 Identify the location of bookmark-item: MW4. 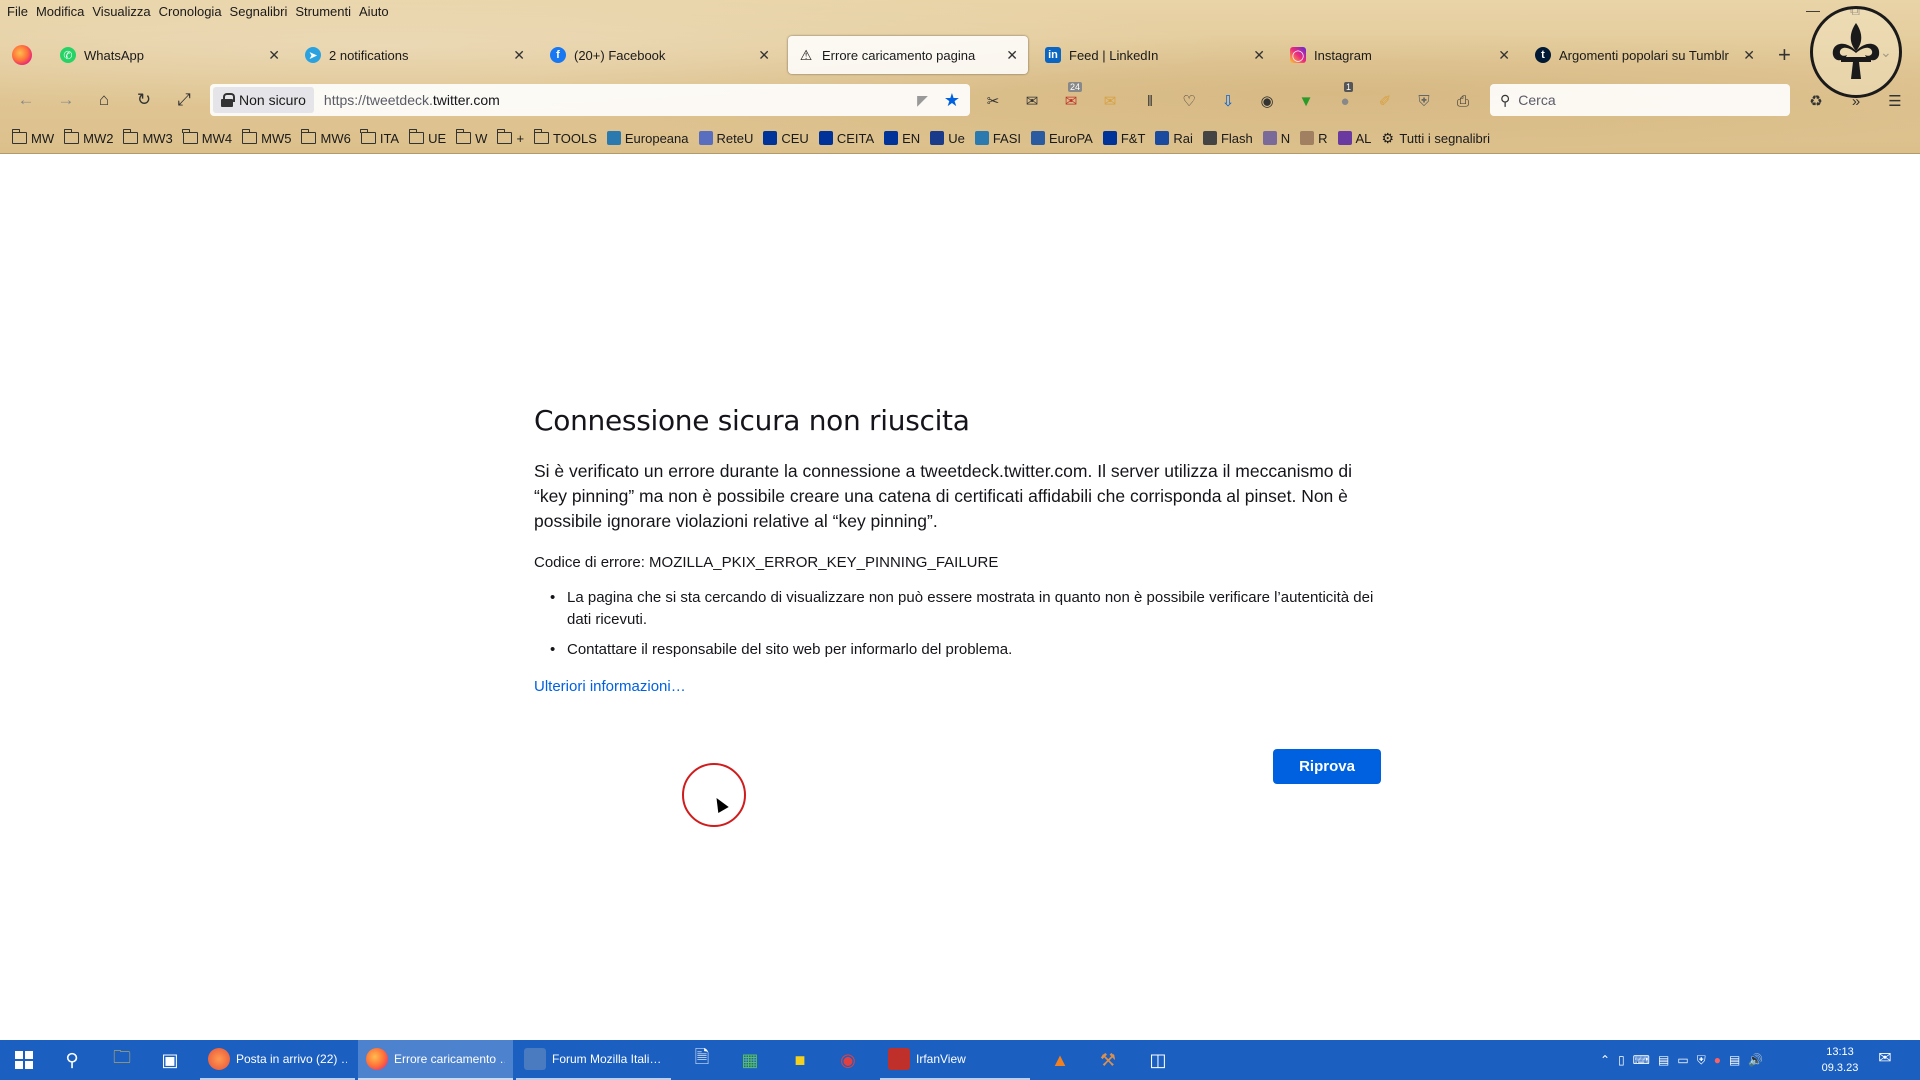
(207, 137).